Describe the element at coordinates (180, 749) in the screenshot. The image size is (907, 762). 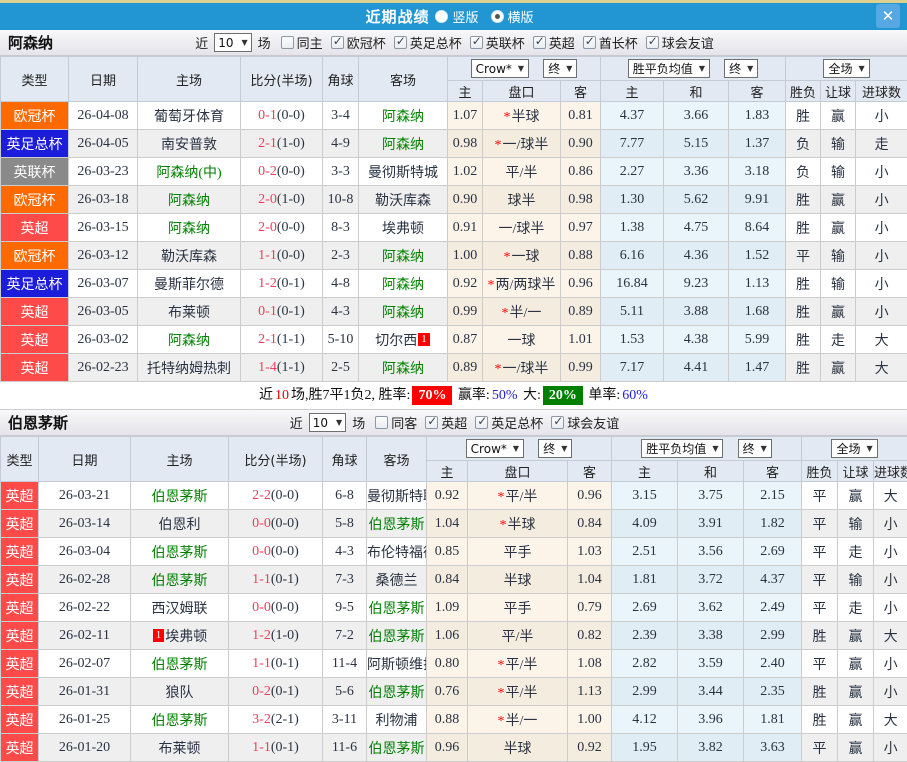
I see `home-team-name: 布莱顿` at that location.